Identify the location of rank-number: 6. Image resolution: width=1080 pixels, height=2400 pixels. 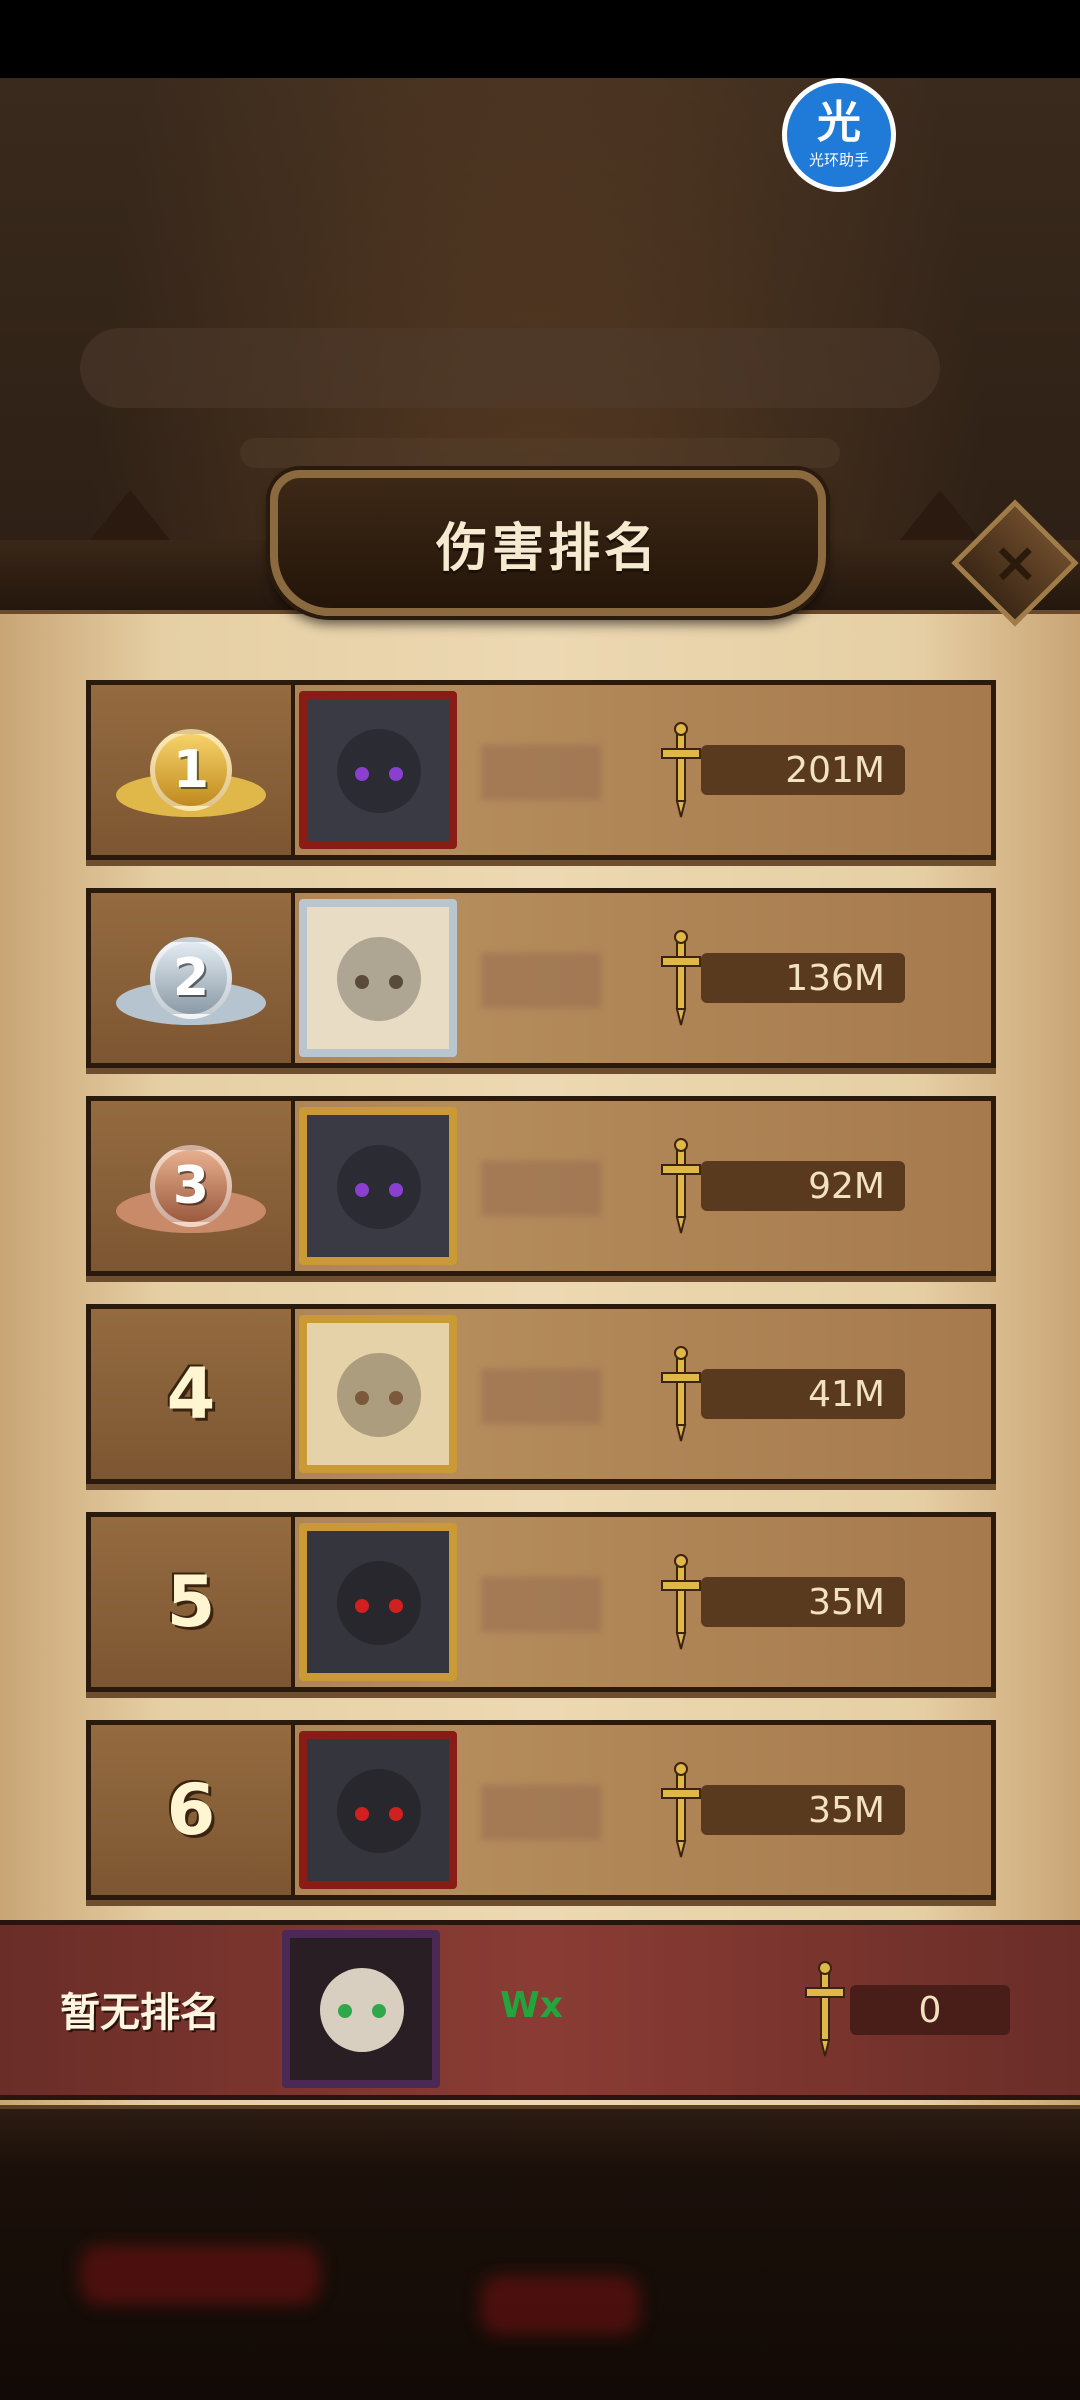
(191, 1810).